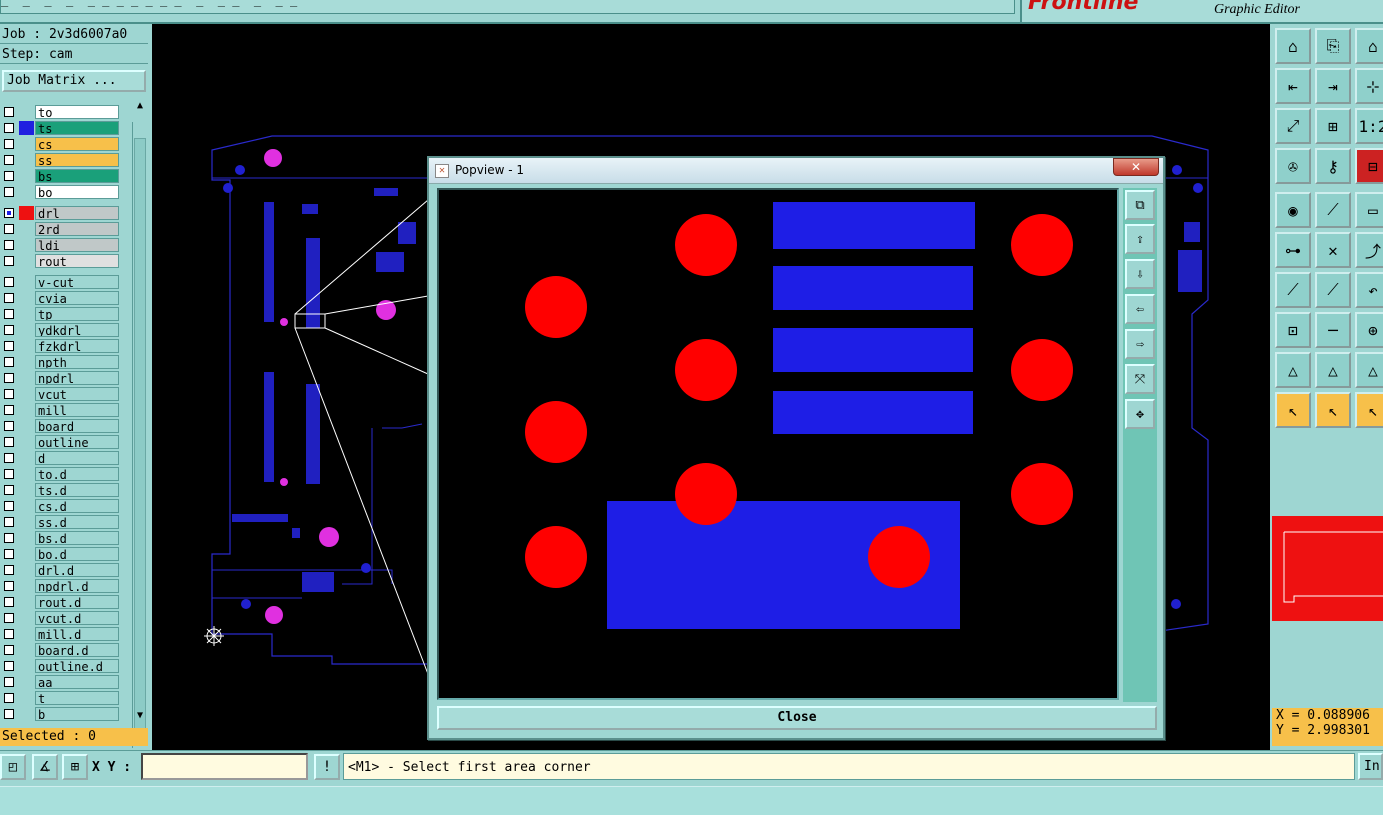  Describe the element at coordinates (797, 718) in the screenshot. I see `popview-close-button: Close` at that location.